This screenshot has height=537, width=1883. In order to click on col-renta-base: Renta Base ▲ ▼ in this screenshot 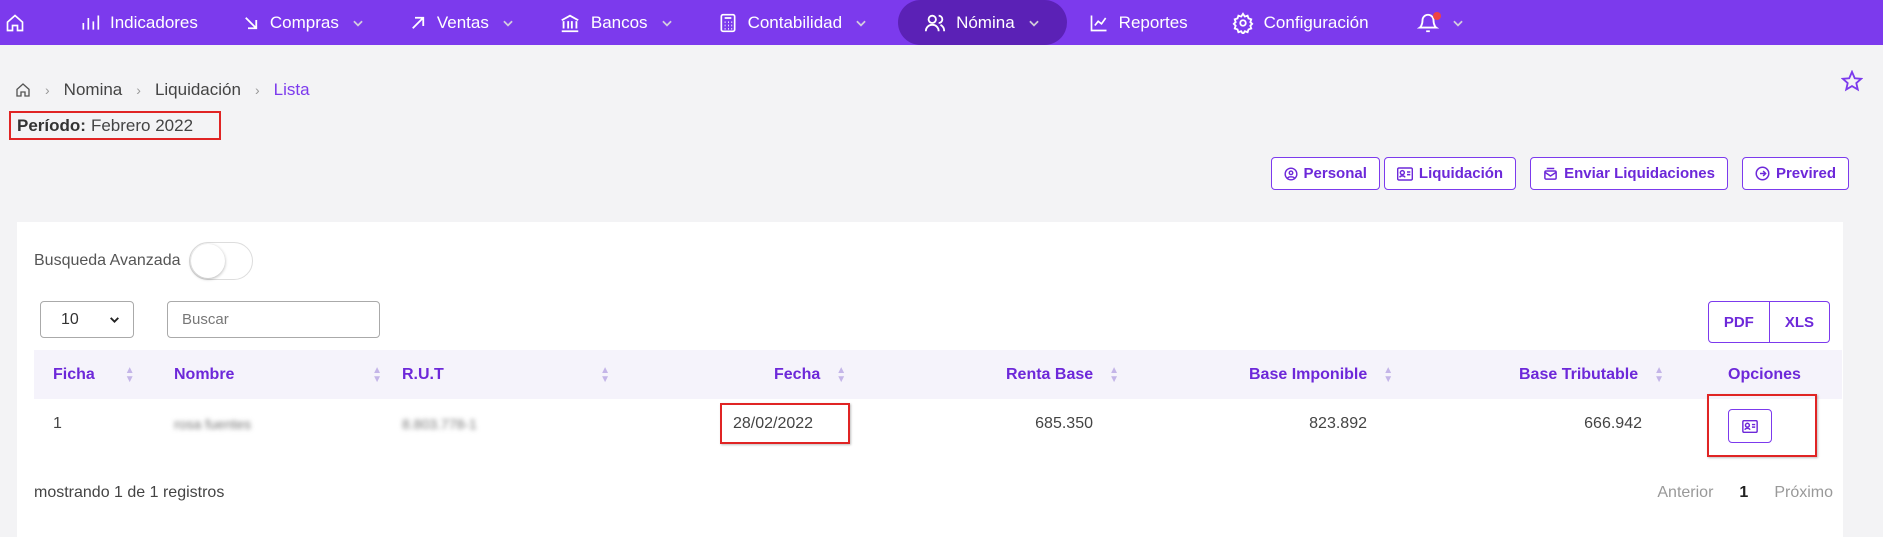, I will do `click(1062, 374)`.